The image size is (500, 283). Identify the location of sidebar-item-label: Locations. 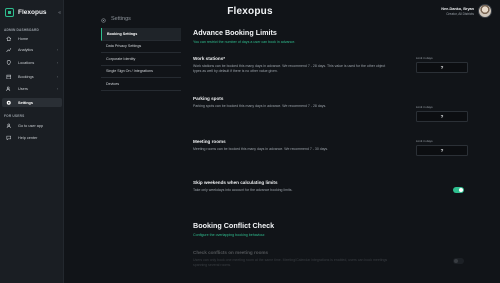
(26, 62).